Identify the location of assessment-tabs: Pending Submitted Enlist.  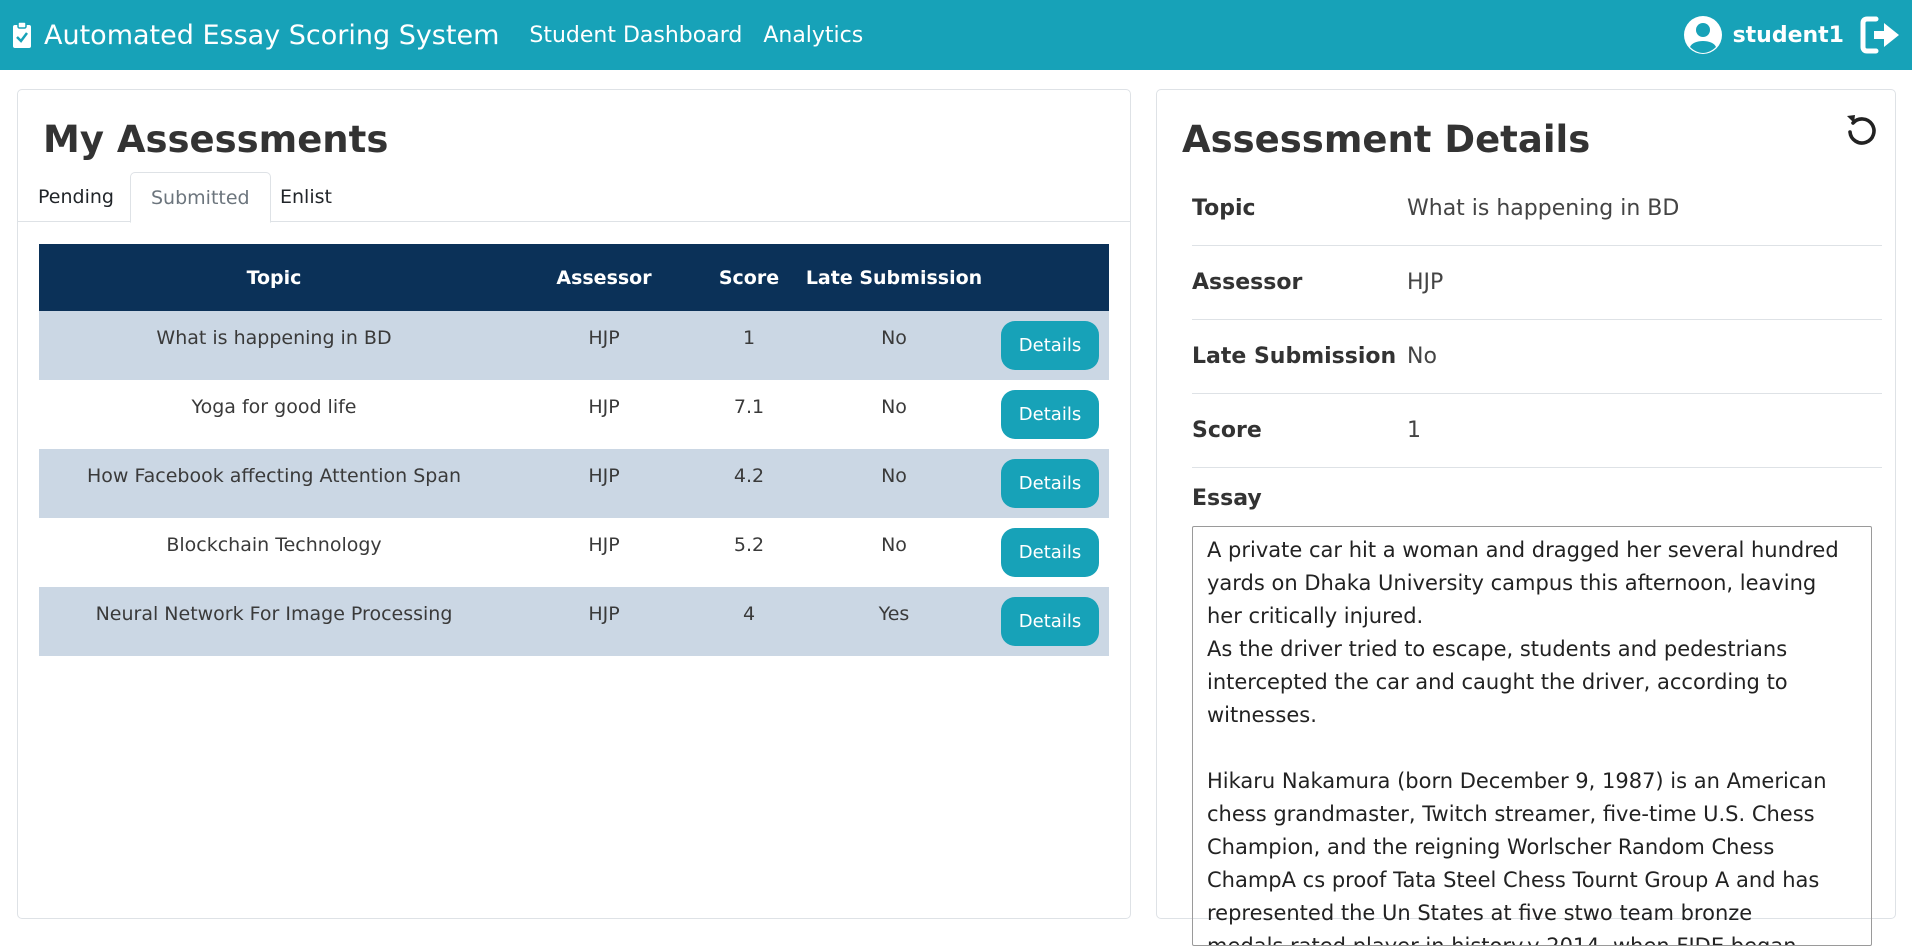
(574, 197).